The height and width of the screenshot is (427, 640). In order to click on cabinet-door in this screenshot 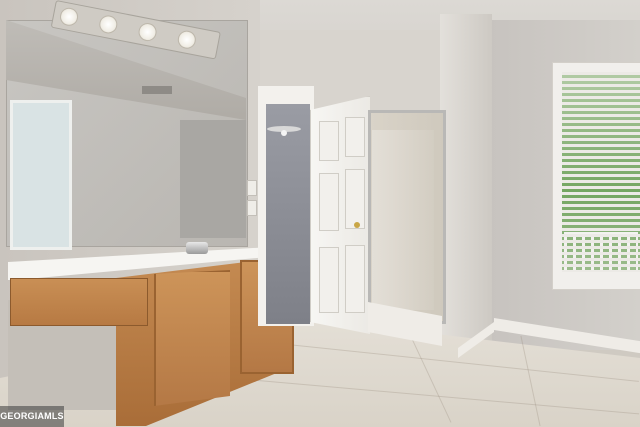, I will do `click(192, 338)`.